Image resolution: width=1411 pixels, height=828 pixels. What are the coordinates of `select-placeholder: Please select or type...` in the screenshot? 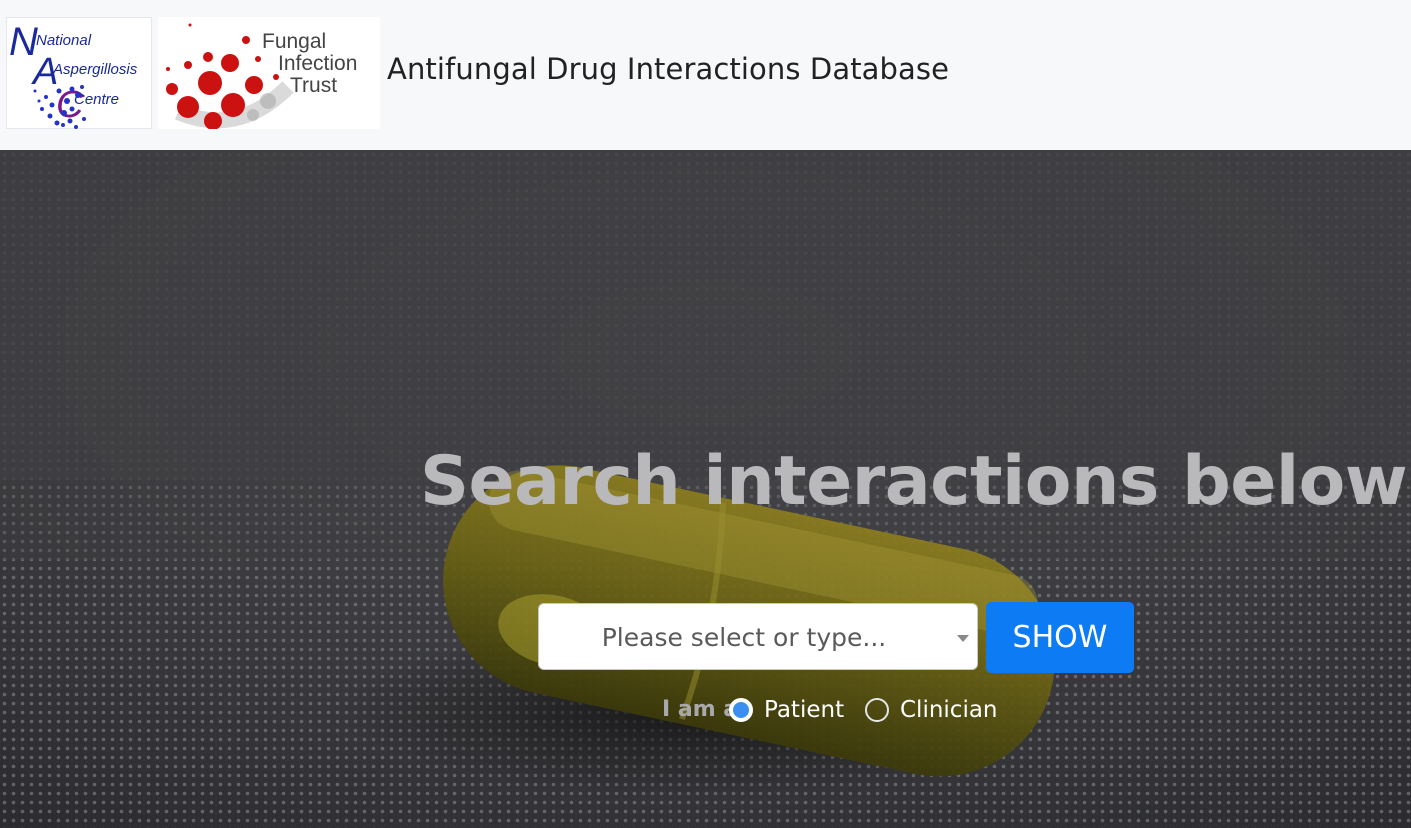 It's located at (744, 637).